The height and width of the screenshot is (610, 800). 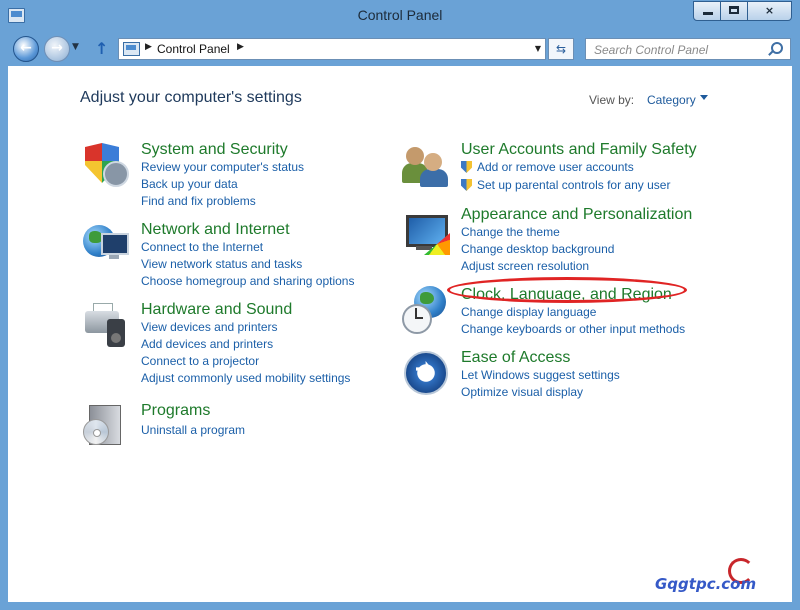 I want to click on link: Add or remove user accounts, so click(x=579, y=167).